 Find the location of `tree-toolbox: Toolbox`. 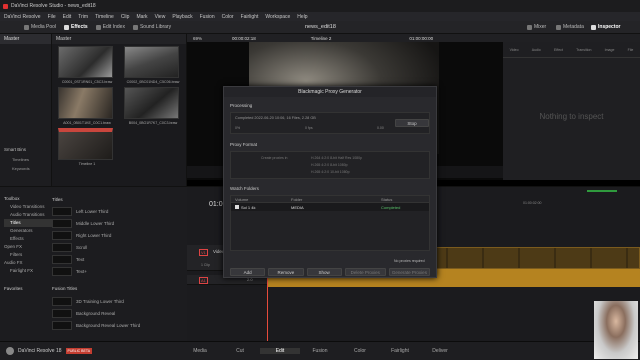

tree-toolbox: Toolbox is located at coordinates (28, 199).